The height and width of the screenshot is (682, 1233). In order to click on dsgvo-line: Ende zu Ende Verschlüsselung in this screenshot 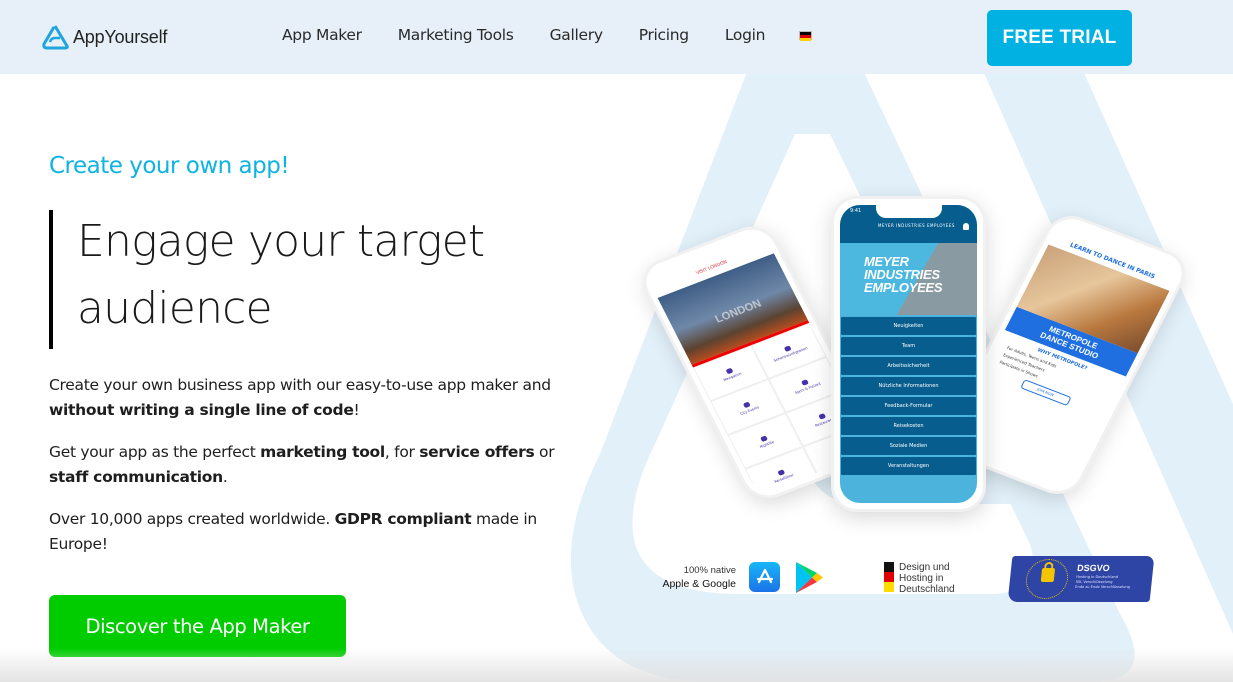, I will do `click(1102, 587)`.